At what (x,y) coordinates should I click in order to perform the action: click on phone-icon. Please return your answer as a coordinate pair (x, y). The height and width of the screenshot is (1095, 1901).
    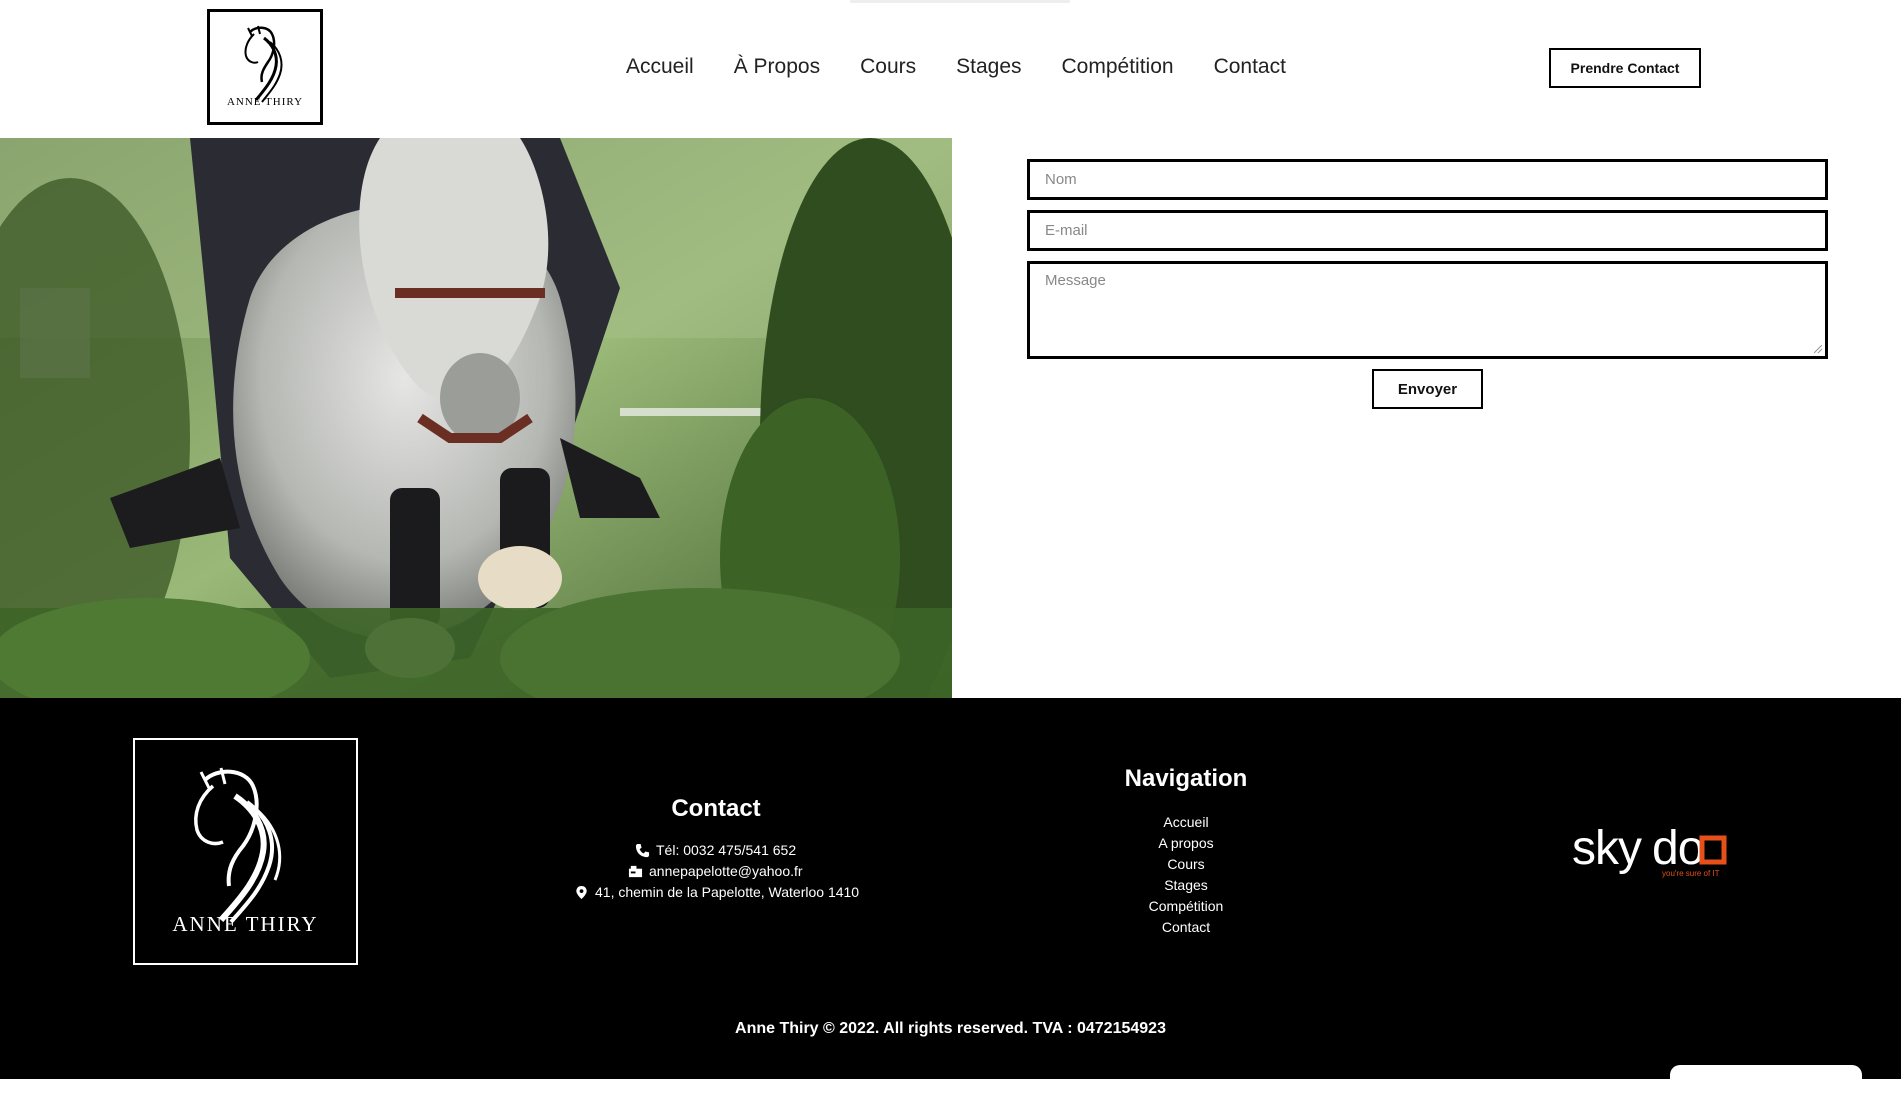
    Looking at the image, I should click on (642, 850).